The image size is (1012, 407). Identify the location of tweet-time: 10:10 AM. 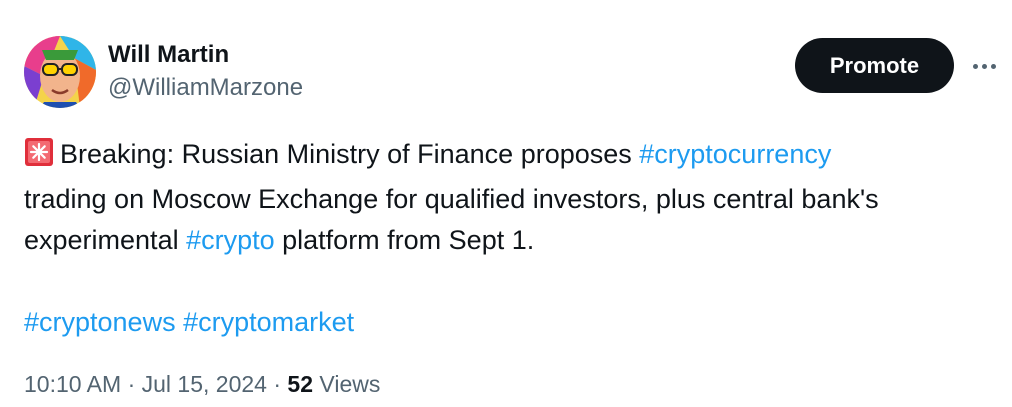
(72, 384).